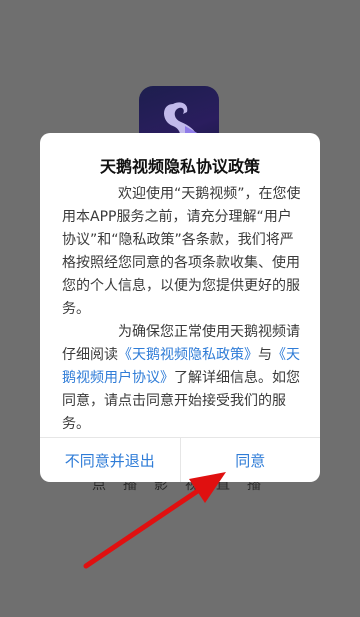 This screenshot has height=617, width=360. I want to click on dialog-button-row: 不同意并退出 同意, so click(180, 459).